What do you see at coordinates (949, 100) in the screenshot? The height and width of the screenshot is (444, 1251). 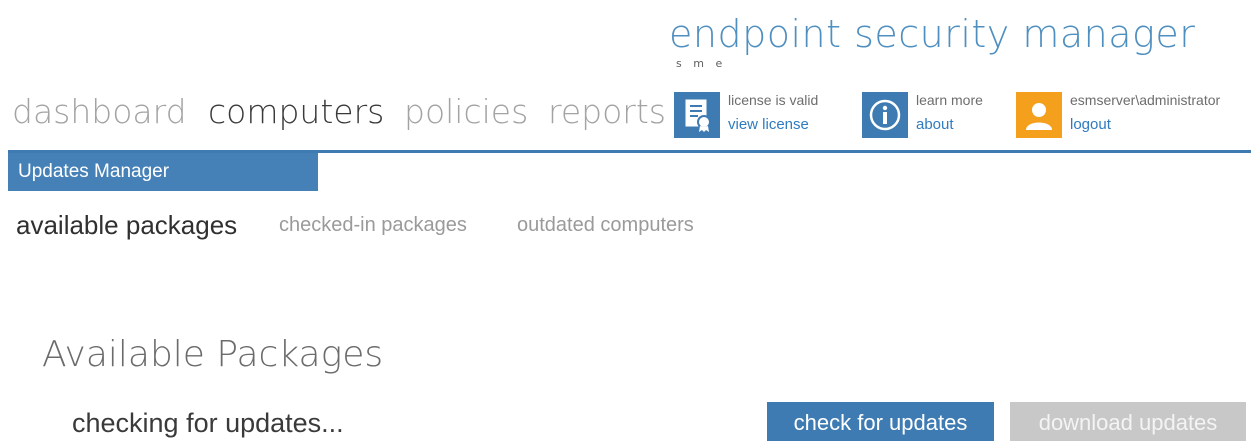 I see `learn-more-text: learn more` at bounding box center [949, 100].